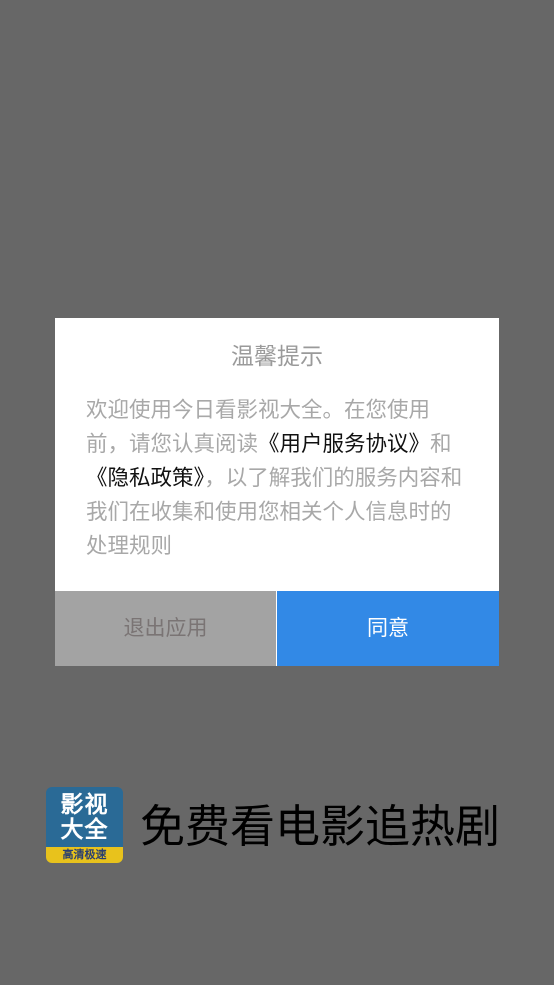 The height and width of the screenshot is (985, 554). What do you see at coordinates (84, 817) in the screenshot?
I see `app-logo-text: 影视大全` at bounding box center [84, 817].